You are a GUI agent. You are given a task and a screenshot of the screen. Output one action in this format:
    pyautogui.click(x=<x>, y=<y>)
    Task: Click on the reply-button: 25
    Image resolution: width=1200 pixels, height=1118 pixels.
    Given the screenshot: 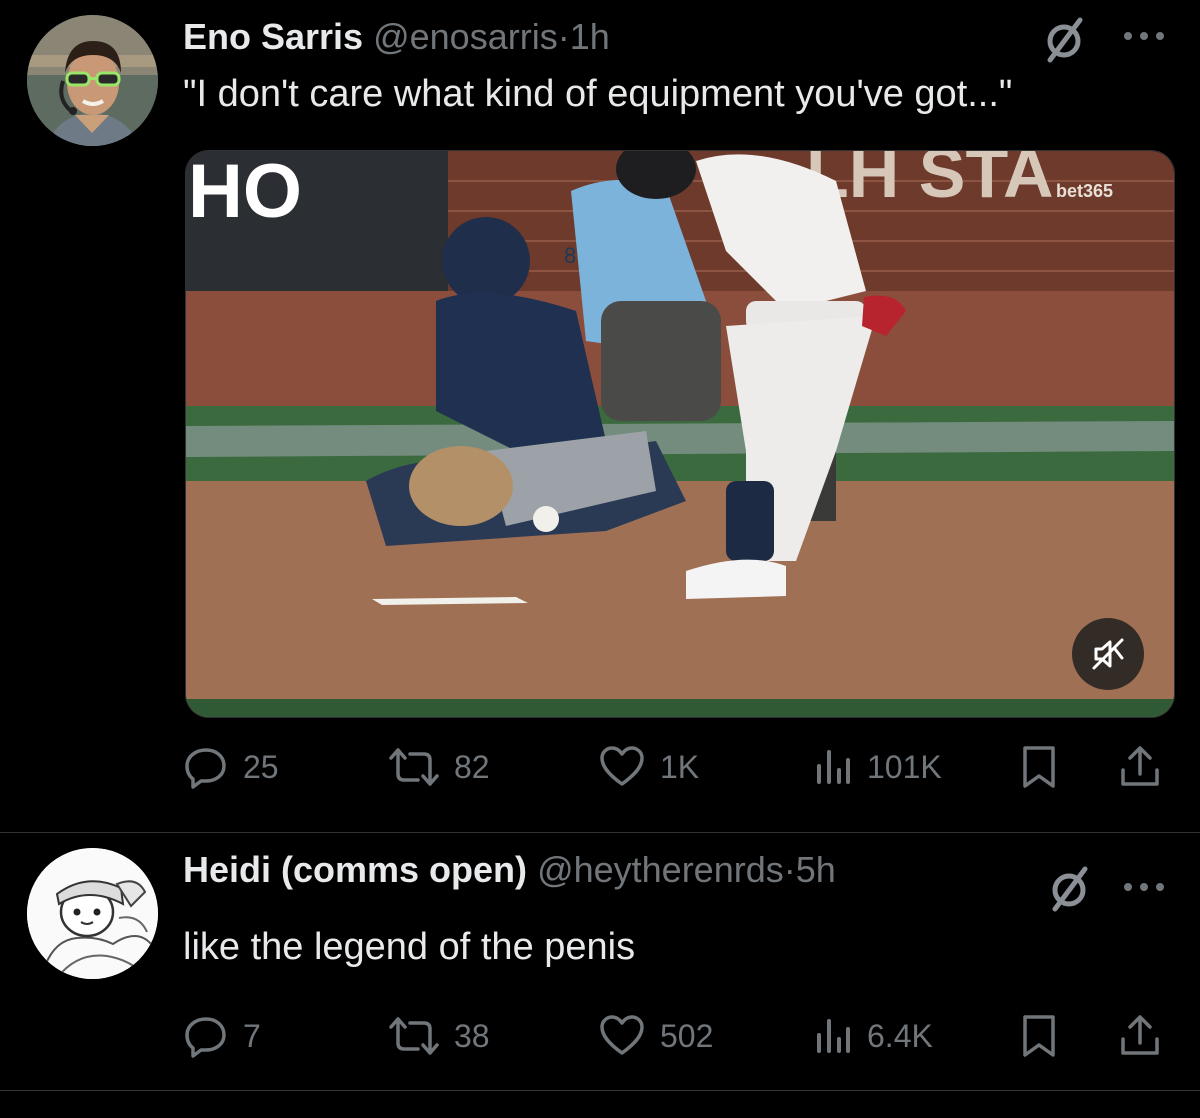 What is the action you would take?
    pyautogui.click(x=231, y=767)
    